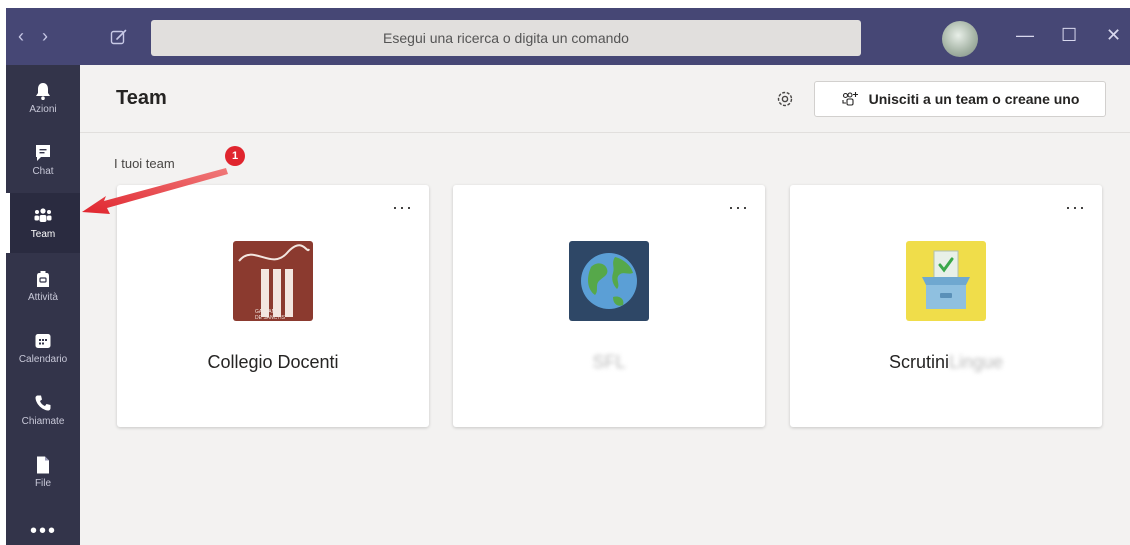 The image size is (1130, 545). I want to click on annotation-badge: 1, so click(235, 156).